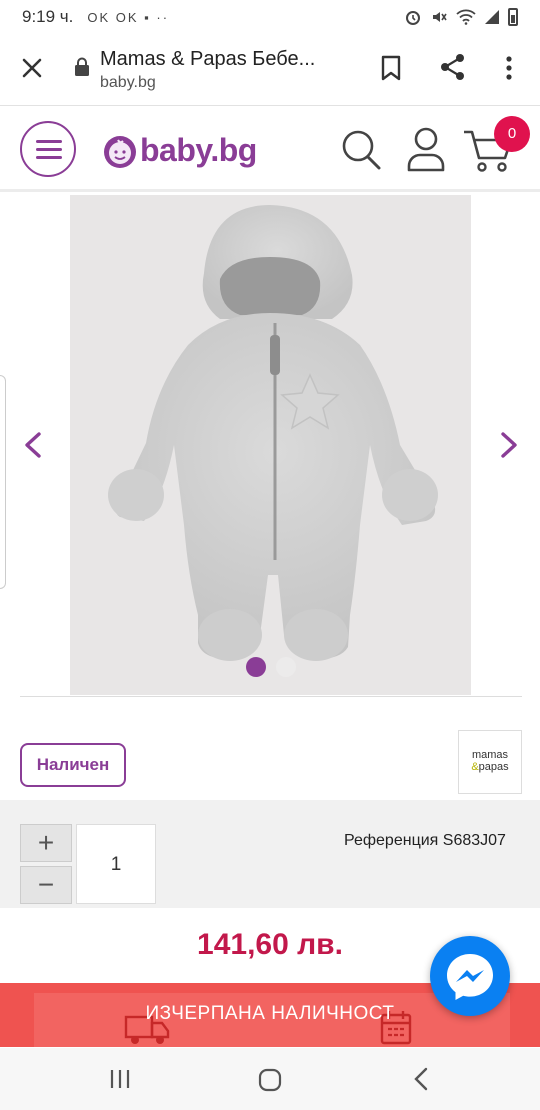 The height and width of the screenshot is (1110, 540). What do you see at coordinates (513, 17) in the screenshot?
I see `battery-icon` at bounding box center [513, 17].